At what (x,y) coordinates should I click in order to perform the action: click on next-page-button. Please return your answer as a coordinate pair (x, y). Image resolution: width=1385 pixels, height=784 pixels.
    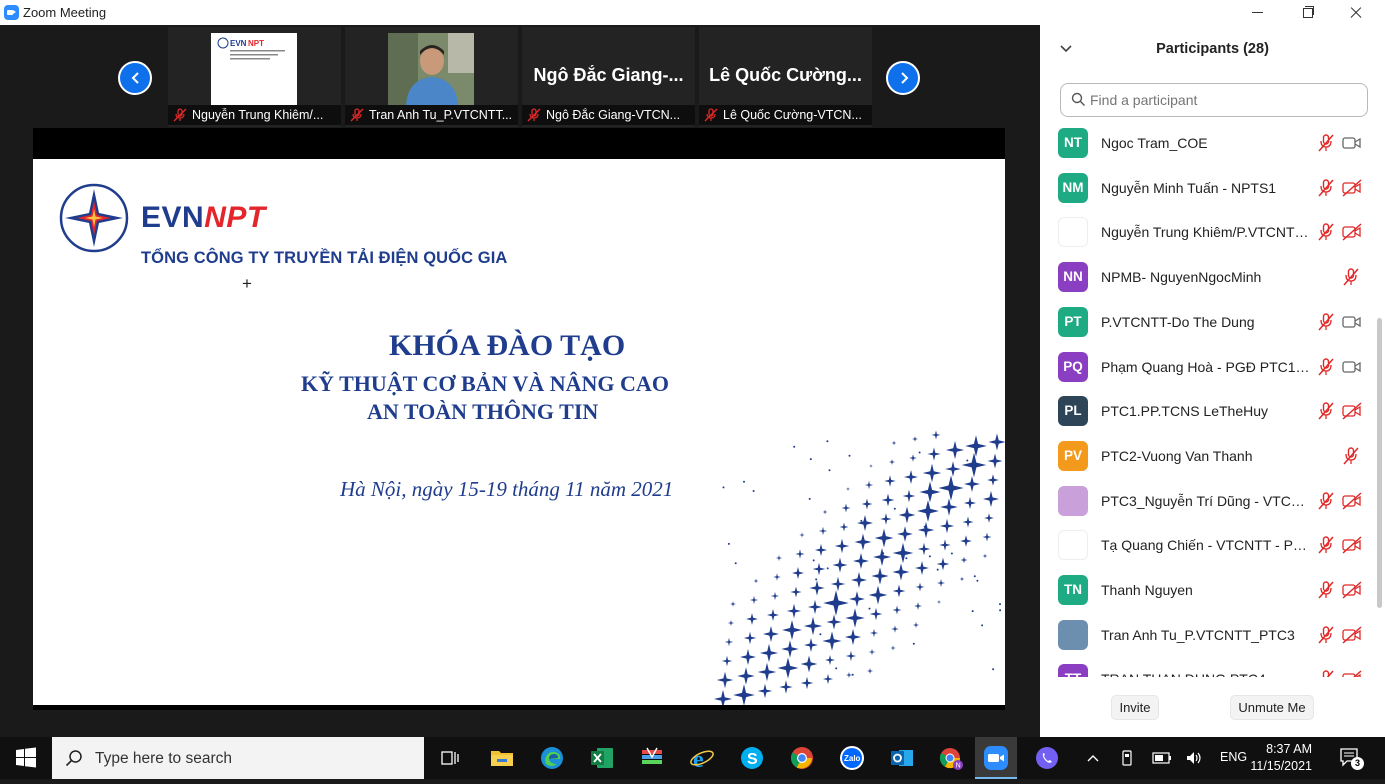
    Looking at the image, I should click on (903, 78).